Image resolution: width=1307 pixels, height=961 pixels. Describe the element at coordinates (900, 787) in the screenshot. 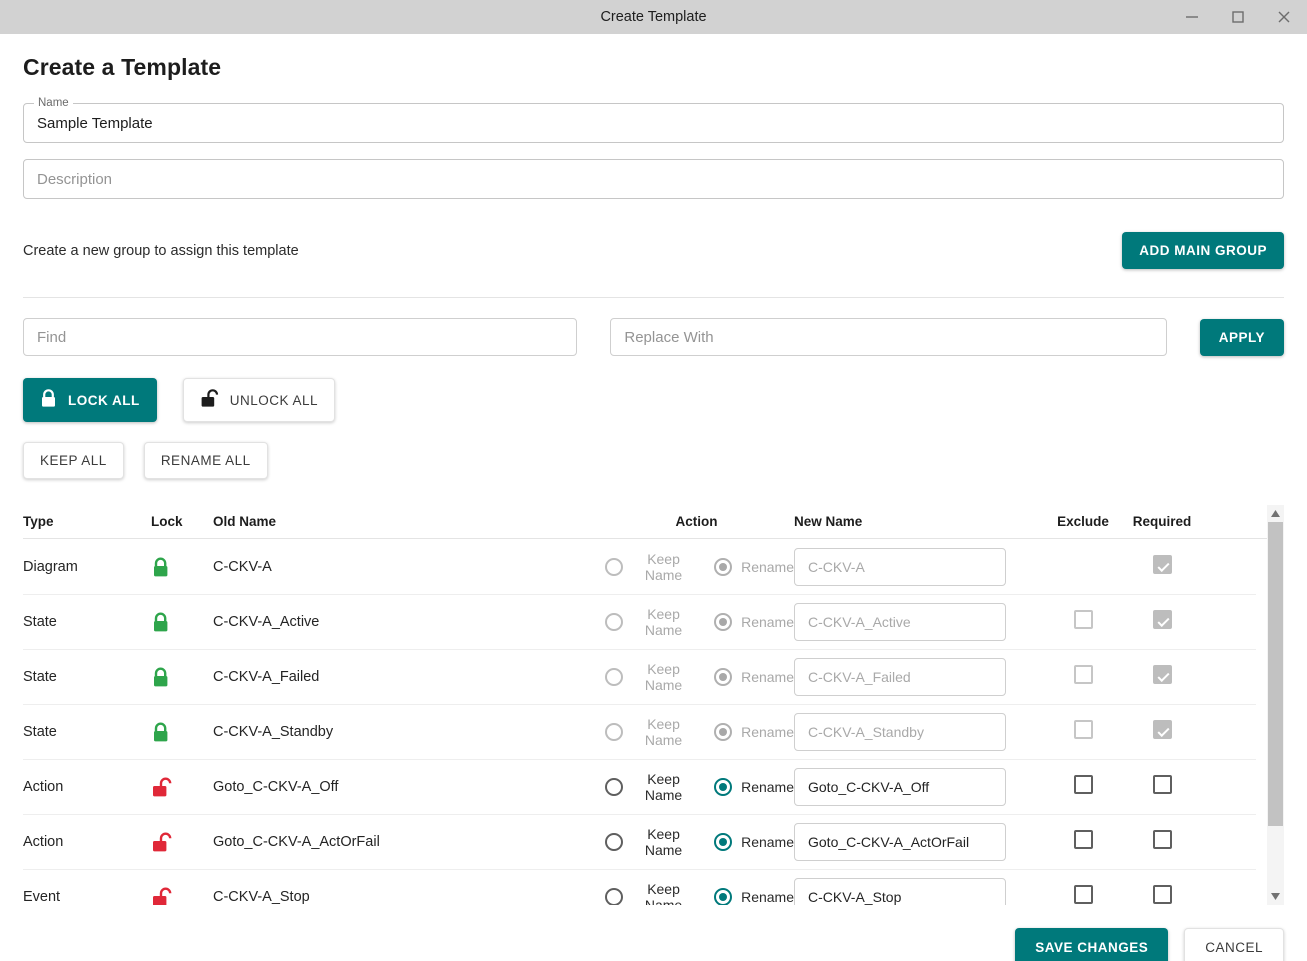

I see `new-name-input: Goto_C-CKV-A_Off` at that location.